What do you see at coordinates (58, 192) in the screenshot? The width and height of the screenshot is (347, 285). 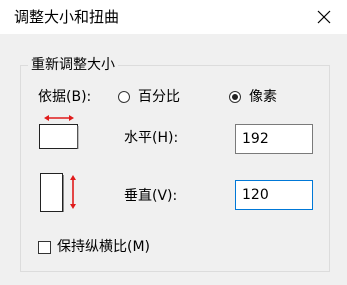 I see `vertical-resize-icon` at bounding box center [58, 192].